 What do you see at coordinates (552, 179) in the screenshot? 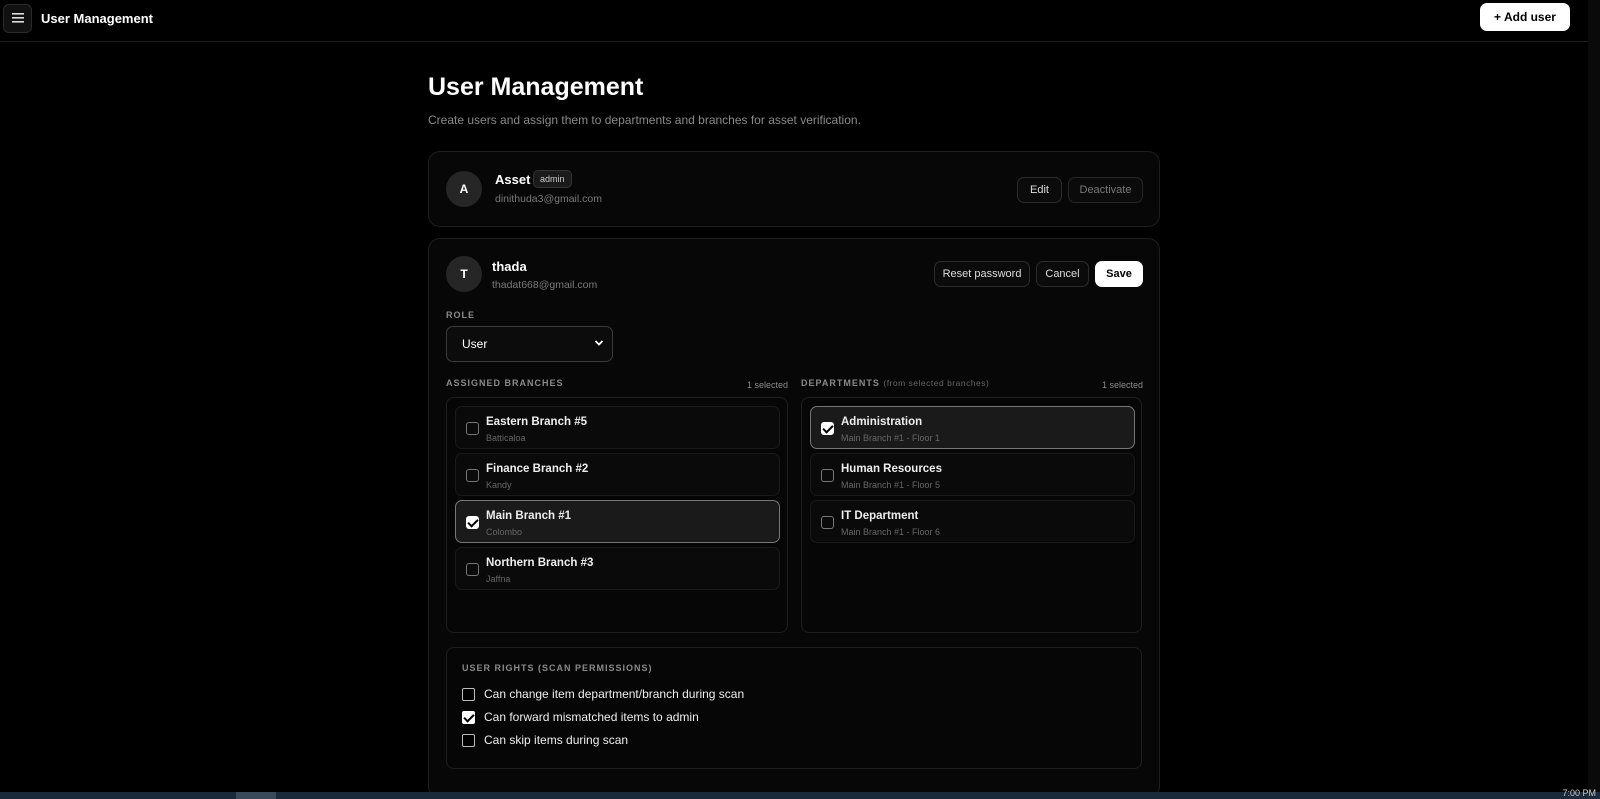
I see `role-badge: admin` at bounding box center [552, 179].